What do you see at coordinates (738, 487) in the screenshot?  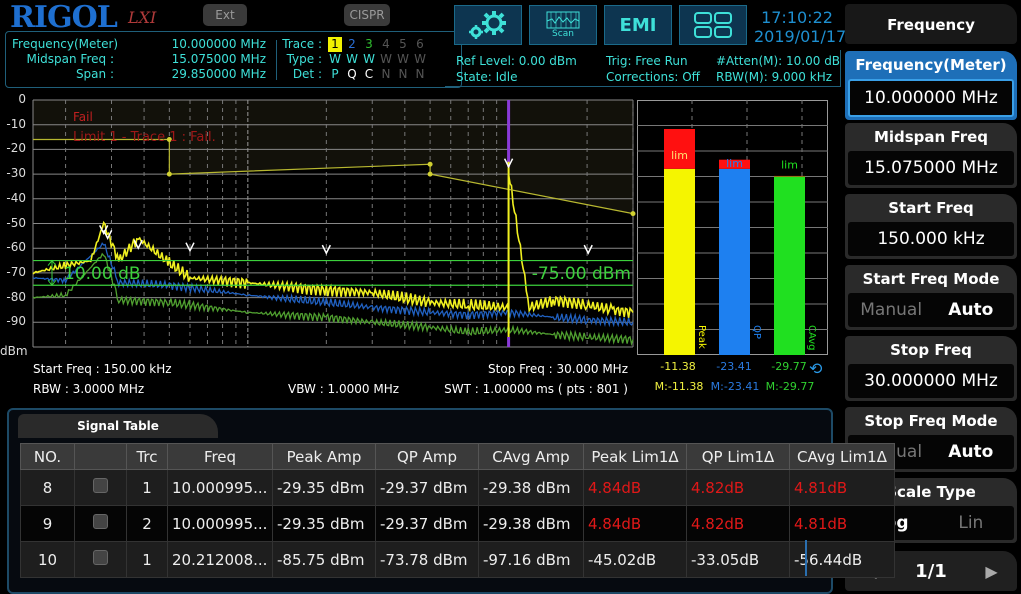 I see `row-qp-delta: 4.82dB` at bounding box center [738, 487].